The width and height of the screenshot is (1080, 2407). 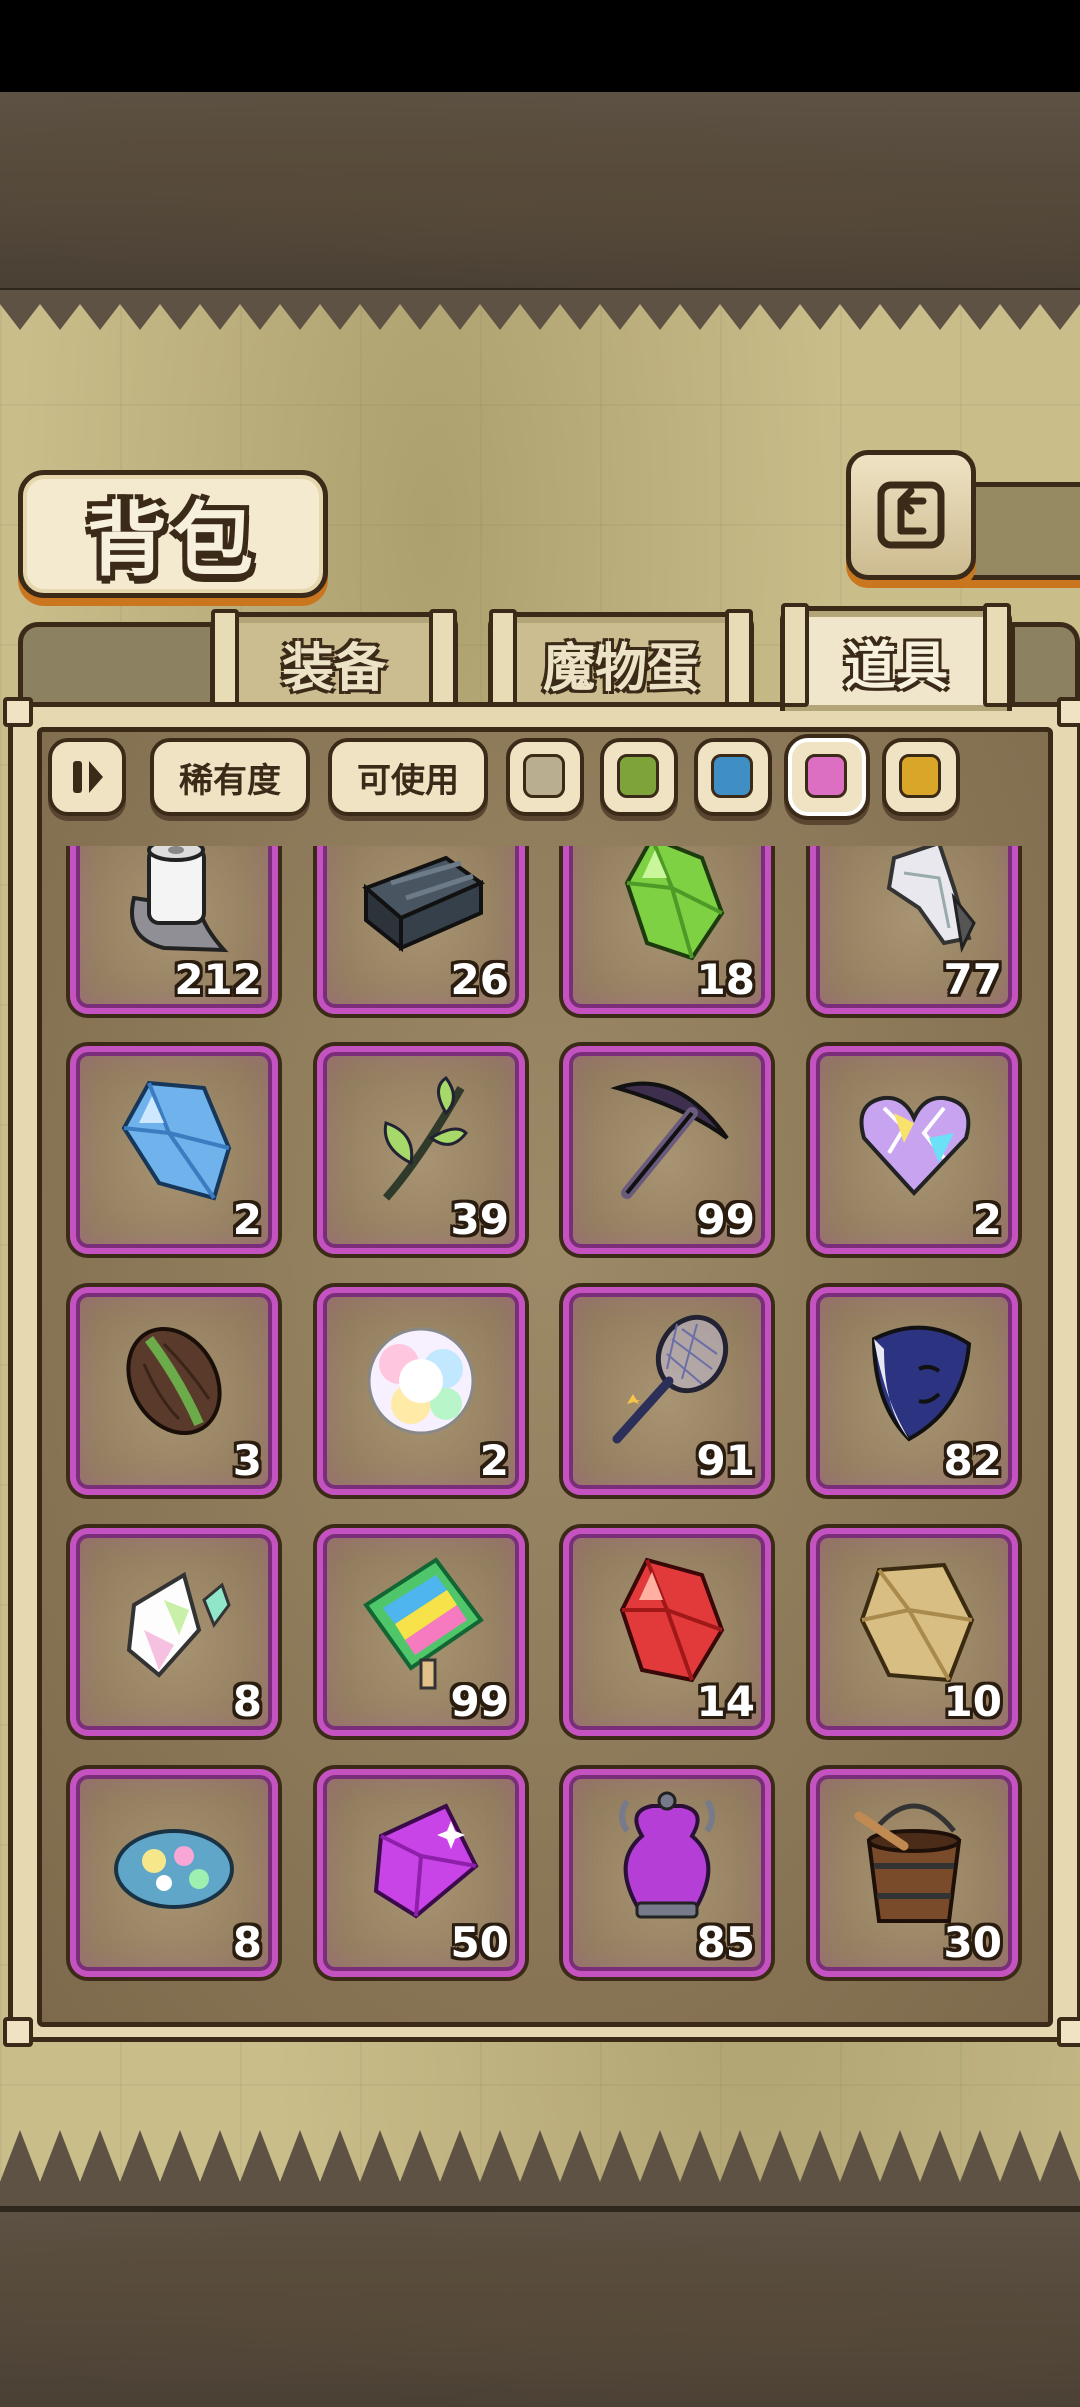 What do you see at coordinates (725, 1701) in the screenshot?
I see `item-count: 14` at bounding box center [725, 1701].